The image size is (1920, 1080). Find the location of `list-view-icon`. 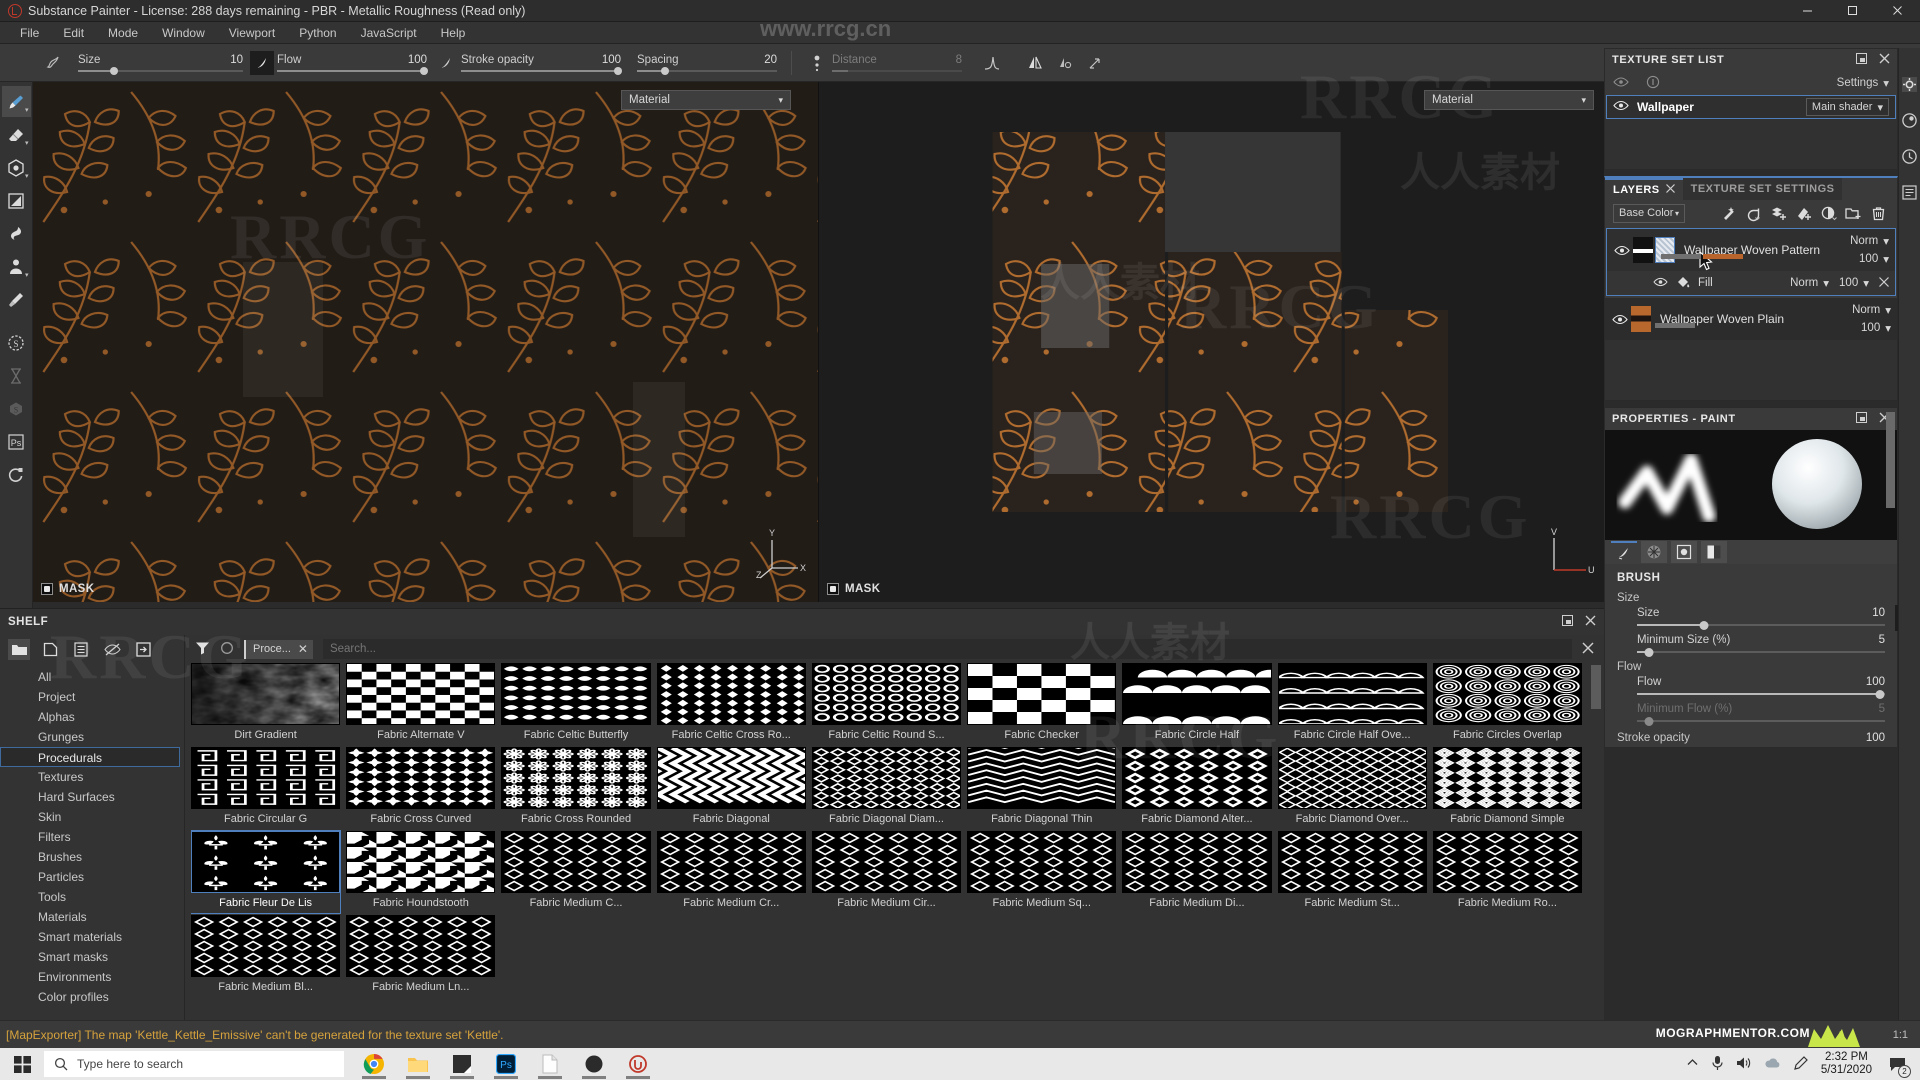

list-view-icon is located at coordinates (81, 649).